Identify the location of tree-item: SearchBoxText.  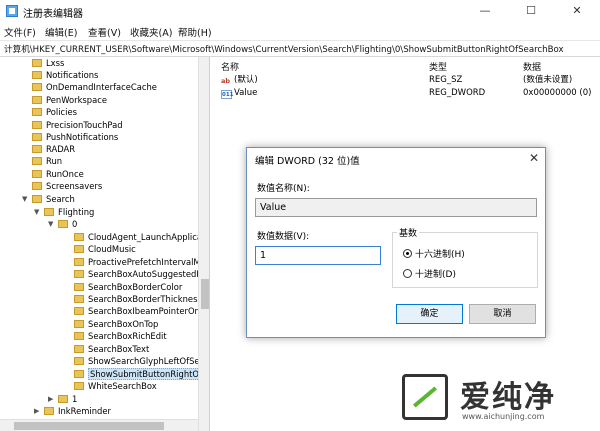
(111, 349).